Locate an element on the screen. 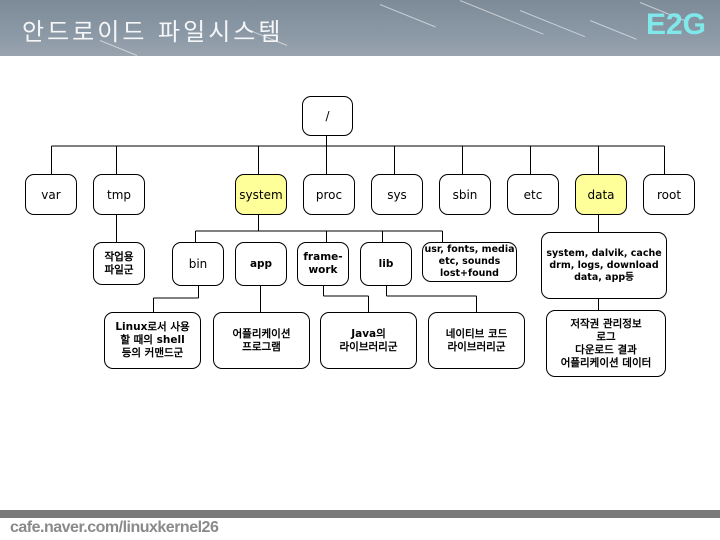 This screenshot has height=540, width=720. footer-url: cafe.naver.com/linuxkernel26 is located at coordinates (114, 527).